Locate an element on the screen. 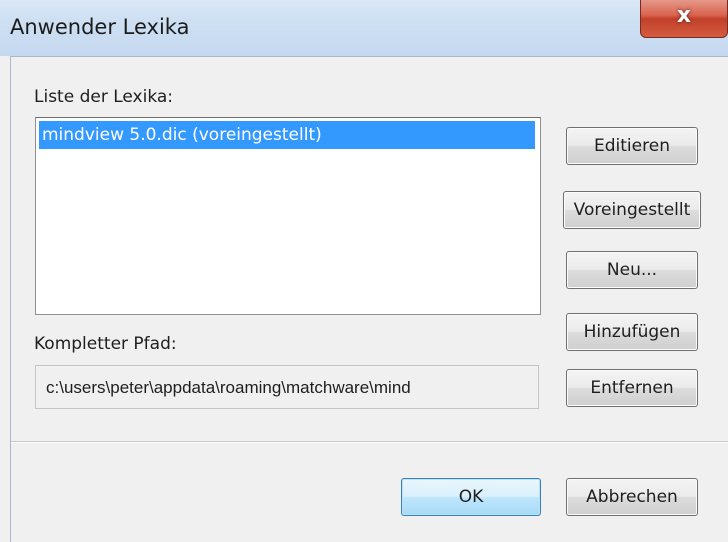  add-button: Hinzufügen is located at coordinates (632, 332).